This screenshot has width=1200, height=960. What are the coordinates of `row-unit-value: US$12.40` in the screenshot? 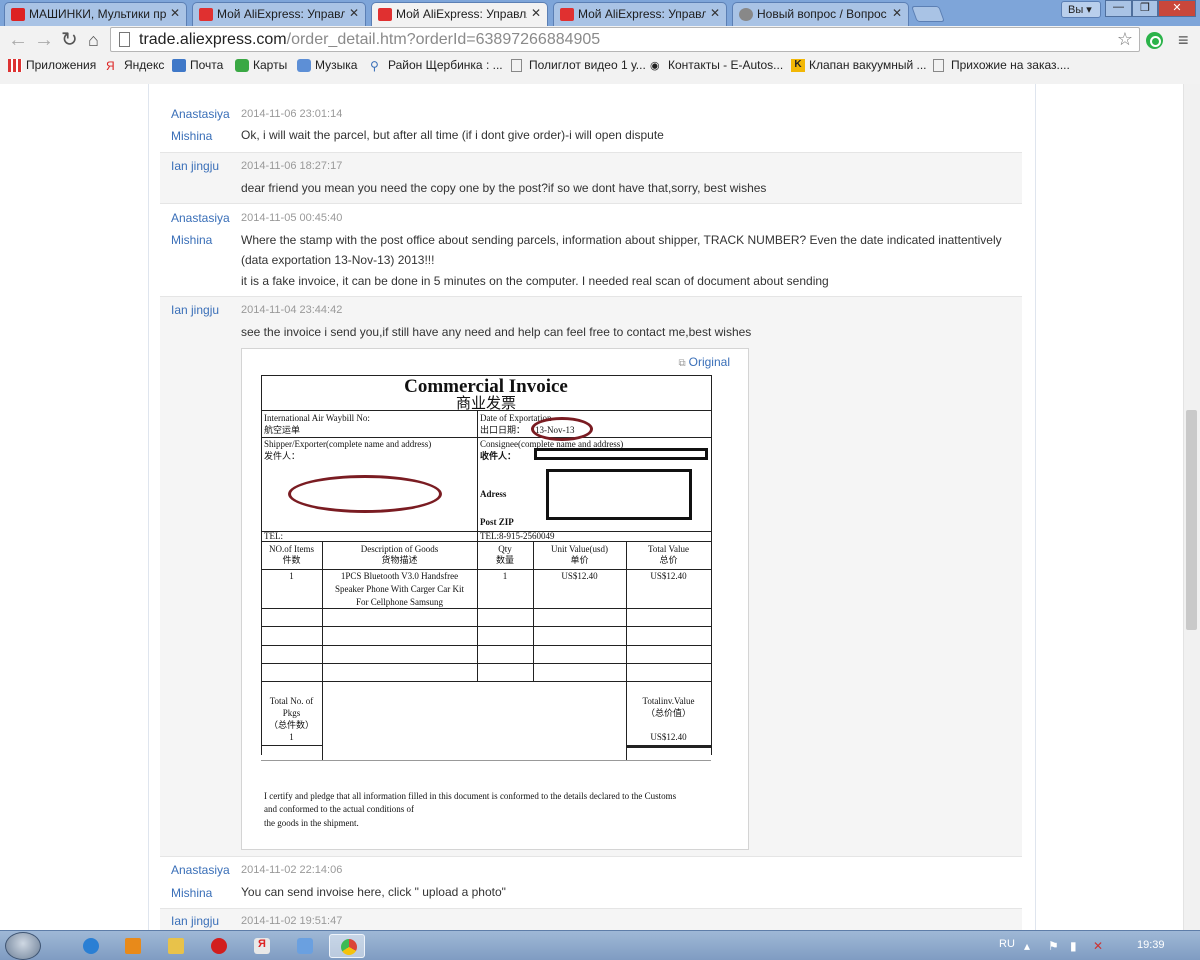 It's located at (579, 576).